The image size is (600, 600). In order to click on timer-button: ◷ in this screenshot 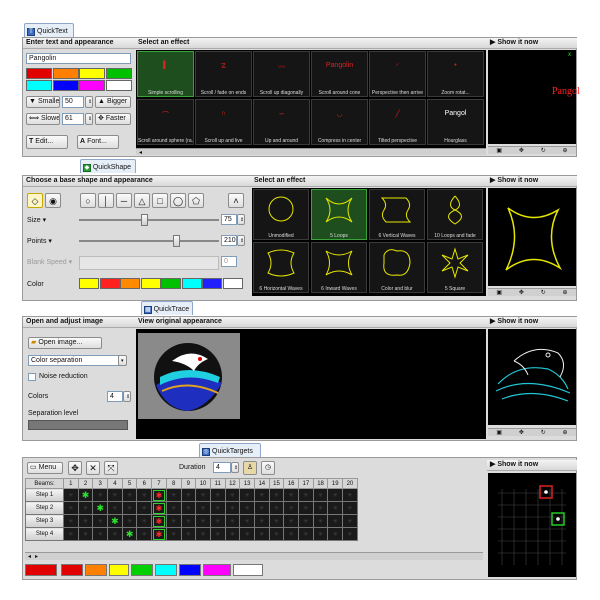, I will do `click(268, 468)`.